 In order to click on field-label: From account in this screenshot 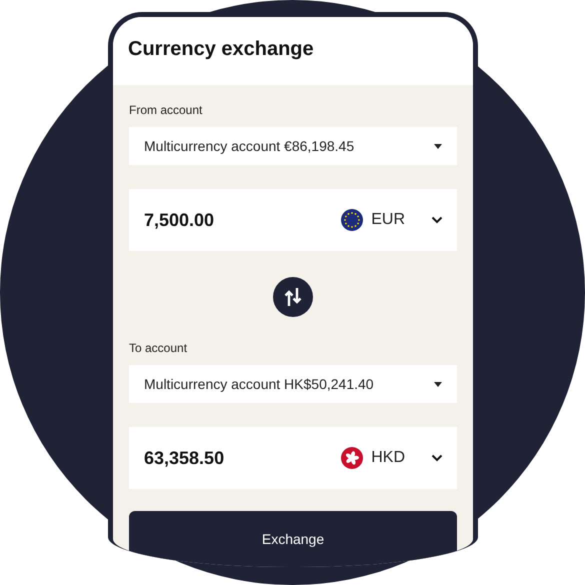, I will do `click(165, 110)`.